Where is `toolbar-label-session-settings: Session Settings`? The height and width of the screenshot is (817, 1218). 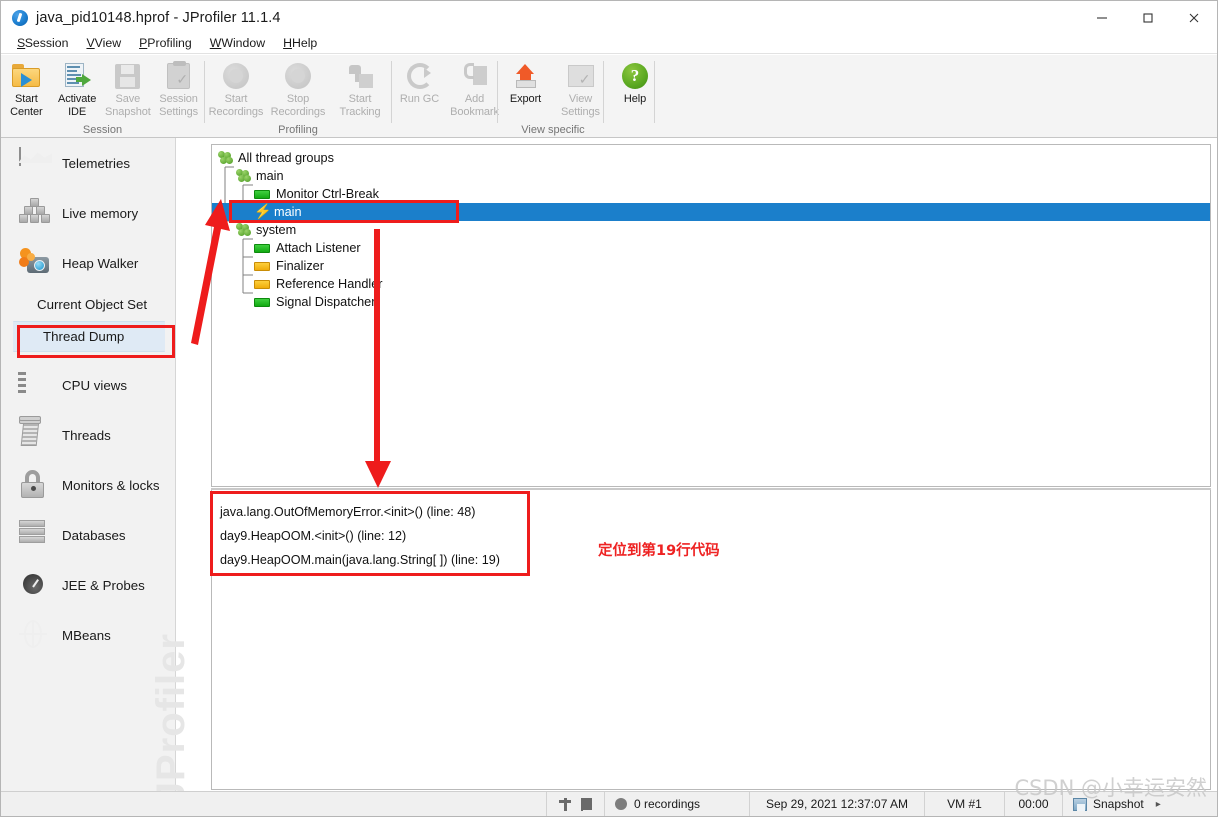
toolbar-label-session-settings: Session Settings is located at coordinates (179, 105).